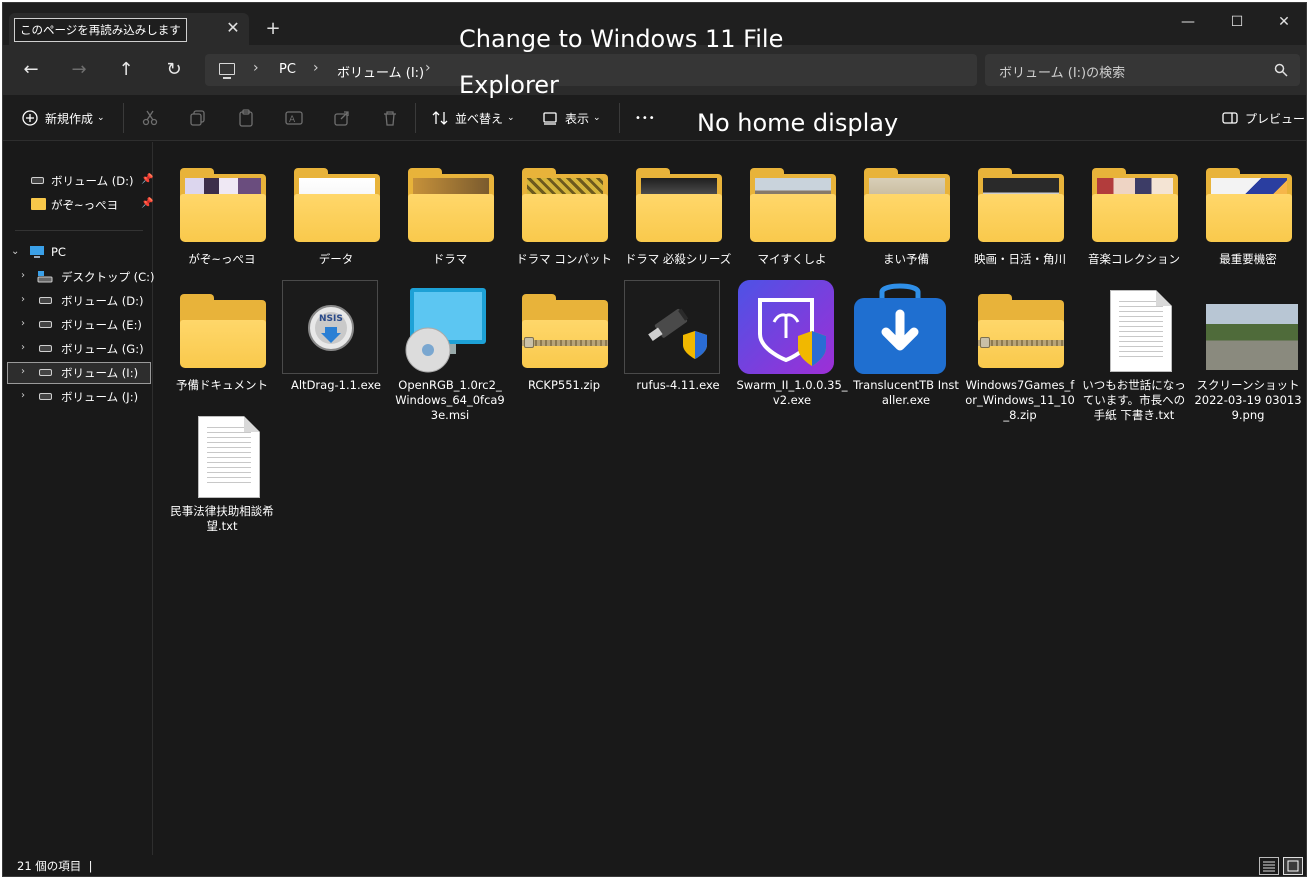 The width and height of the screenshot is (1309, 879). What do you see at coordinates (1020, 351) in the screenshot?
I see `file-item: Windows7Games_for_Windows_11_10_8.zip` at bounding box center [1020, 351].